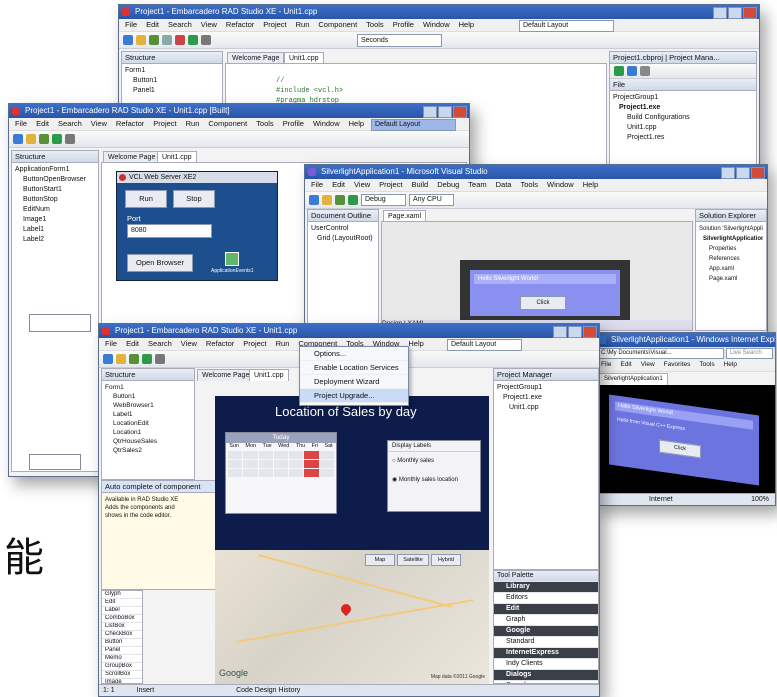 The height and width of the screenshot is (697, 777). I want to click on cut-icon, so click(167, 40).